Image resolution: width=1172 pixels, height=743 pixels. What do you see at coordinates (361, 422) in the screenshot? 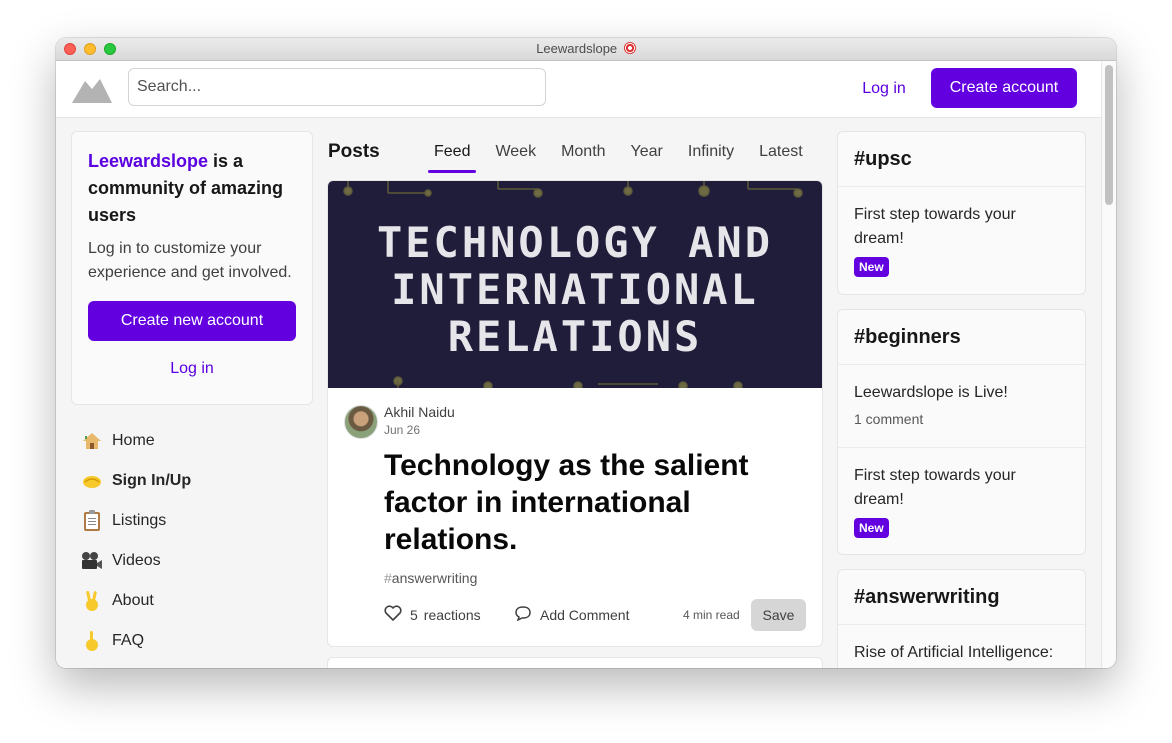
I see `author-avatar` at bounding box center [361, 422].